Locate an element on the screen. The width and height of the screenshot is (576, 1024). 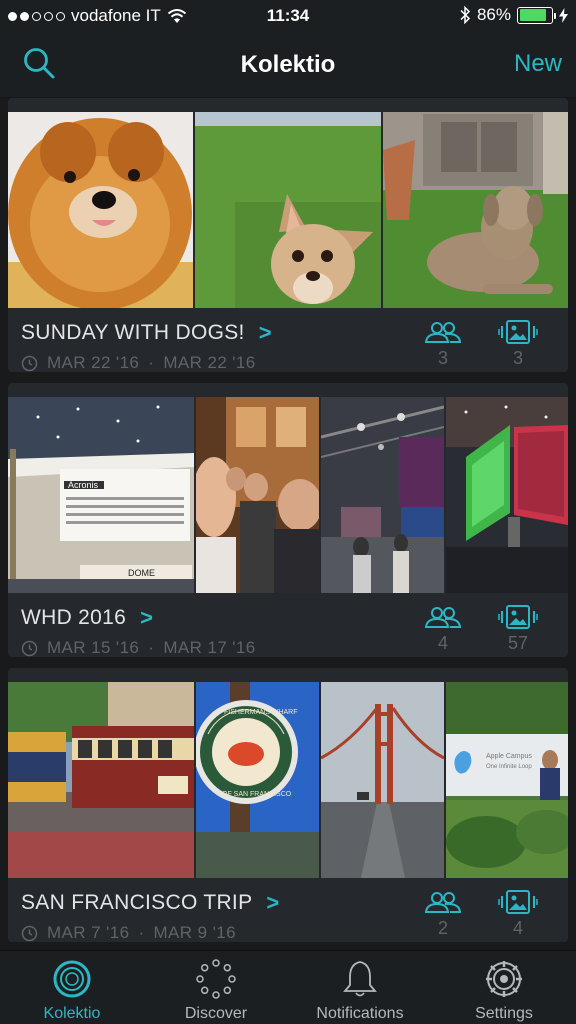
trip-photo-fishermans-wharf: FISHERMANS WHARF OF SAN FRANCISCO is located at coordinates (257, 780).